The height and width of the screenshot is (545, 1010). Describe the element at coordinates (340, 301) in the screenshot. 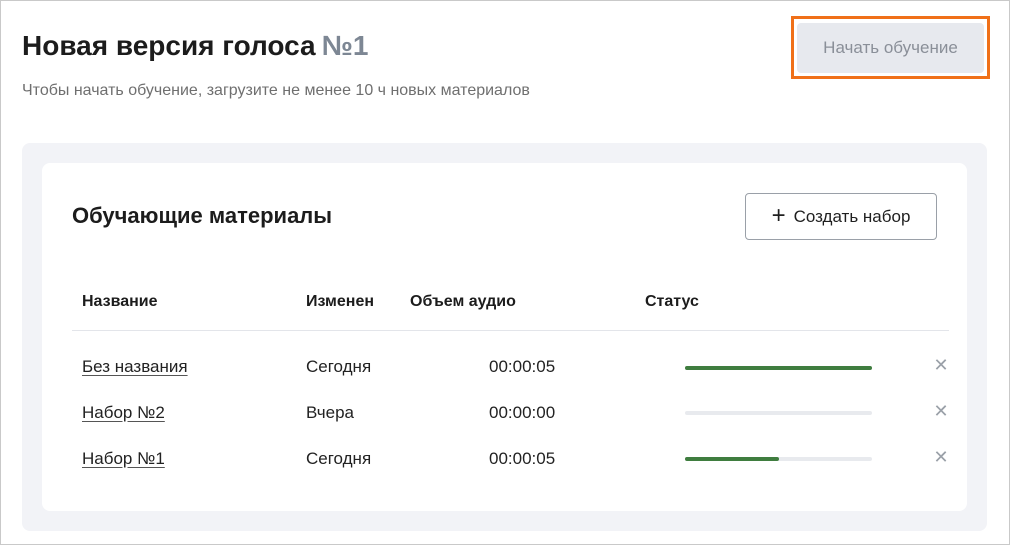

I see `column-header-modified: Изменен` at that location.